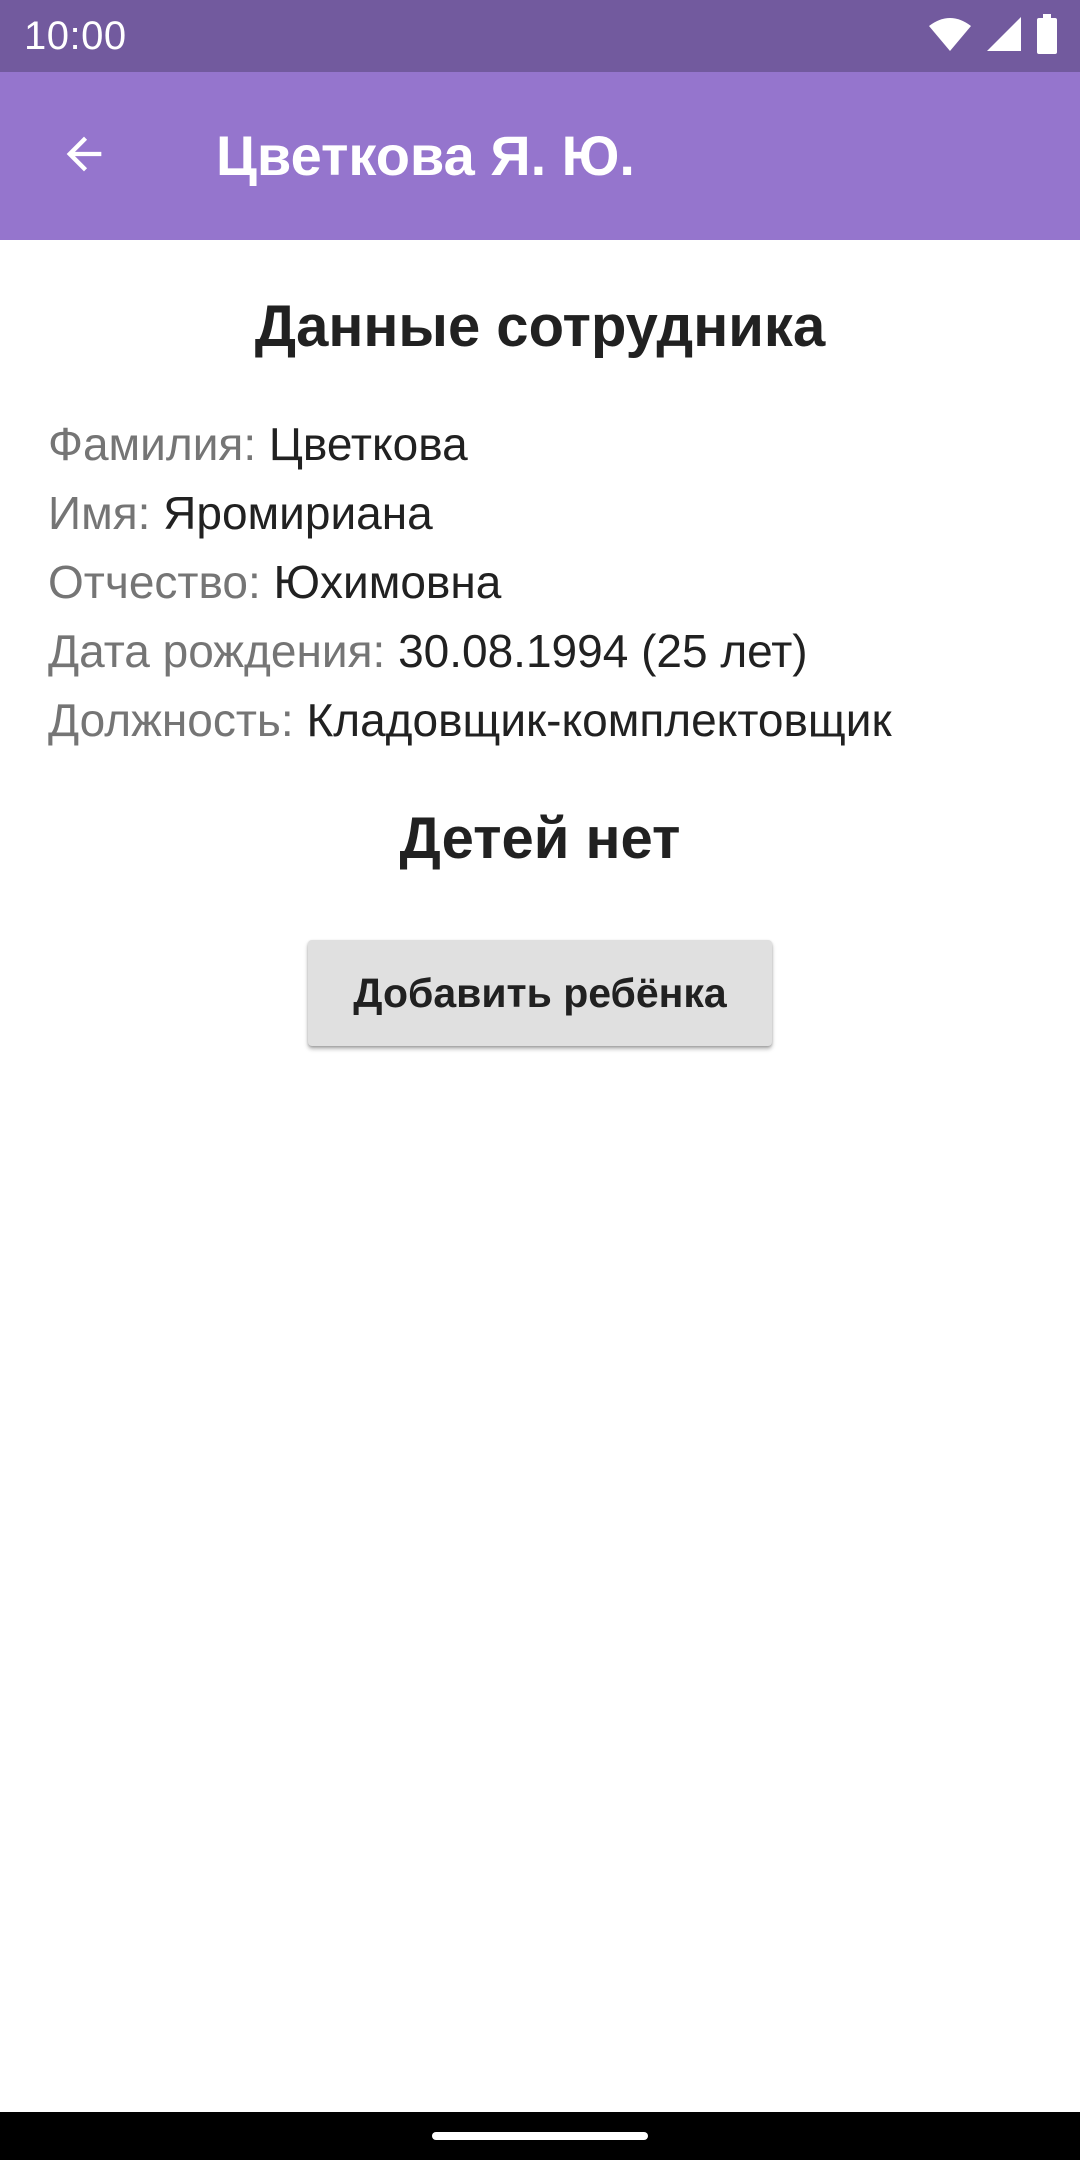 This screenshot has width=1080, height=2160. I want to click on home-indicator, so click(540, 2136).